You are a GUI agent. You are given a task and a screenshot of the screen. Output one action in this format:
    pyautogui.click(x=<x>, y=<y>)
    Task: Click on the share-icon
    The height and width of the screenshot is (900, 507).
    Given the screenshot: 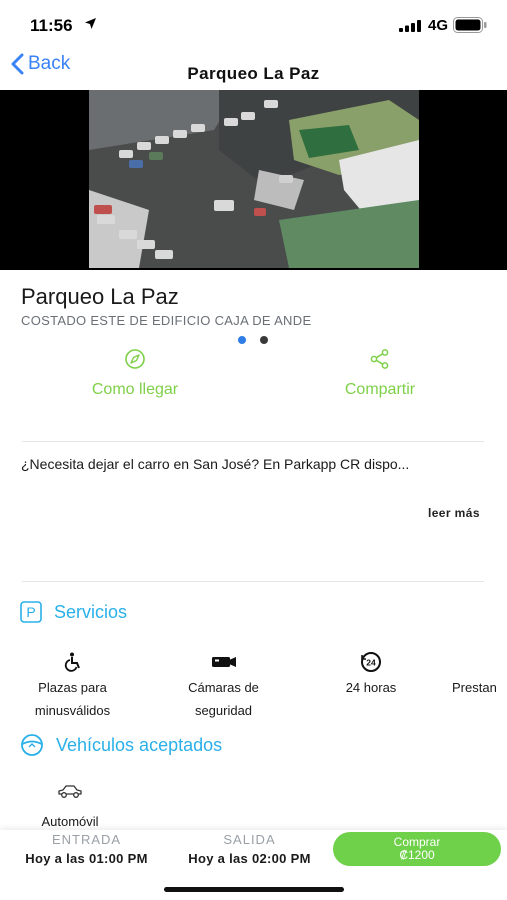 What is the action you would take?
    pyautogui.click(x=379, y=359)
    